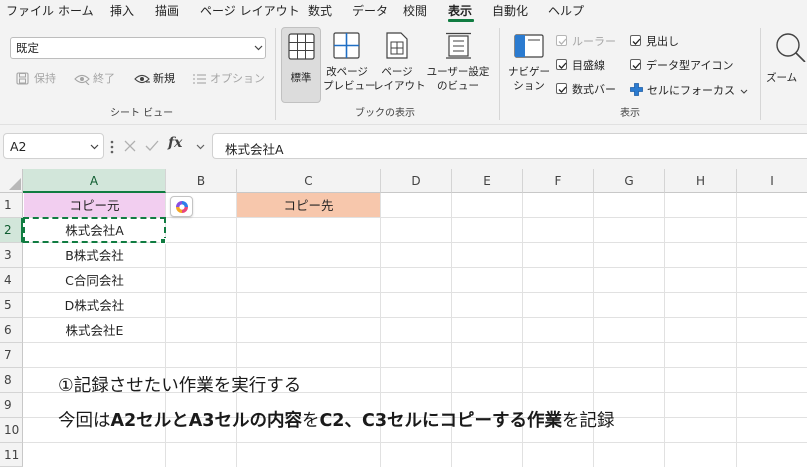  I want to click on page-break-preview-label-1: 改ページ, so click(347, 72).